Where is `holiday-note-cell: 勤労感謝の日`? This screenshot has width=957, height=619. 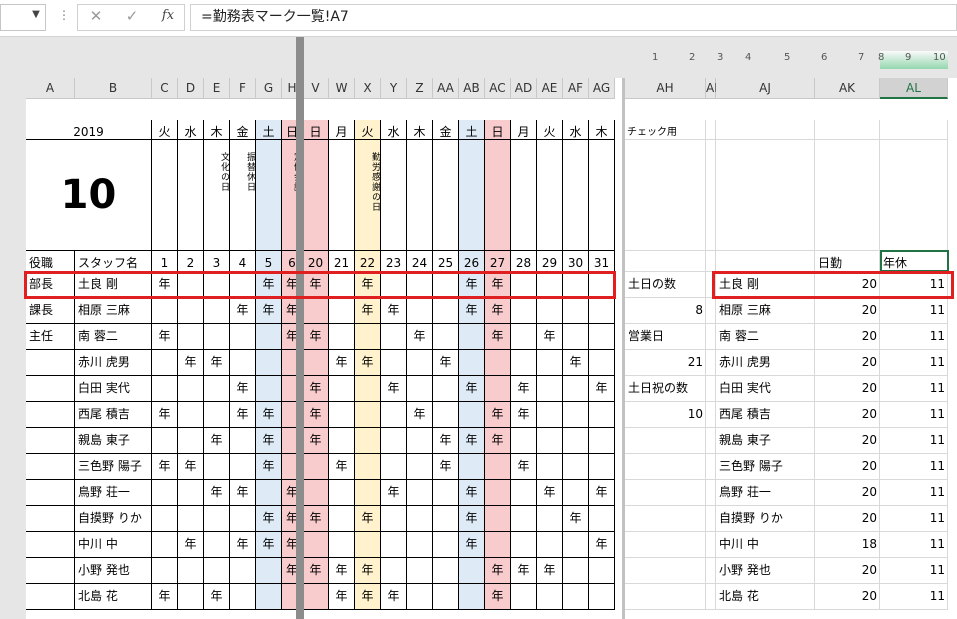 holiday-note-cell: 勤労感謝の日 is located at coordinates (368, 195).